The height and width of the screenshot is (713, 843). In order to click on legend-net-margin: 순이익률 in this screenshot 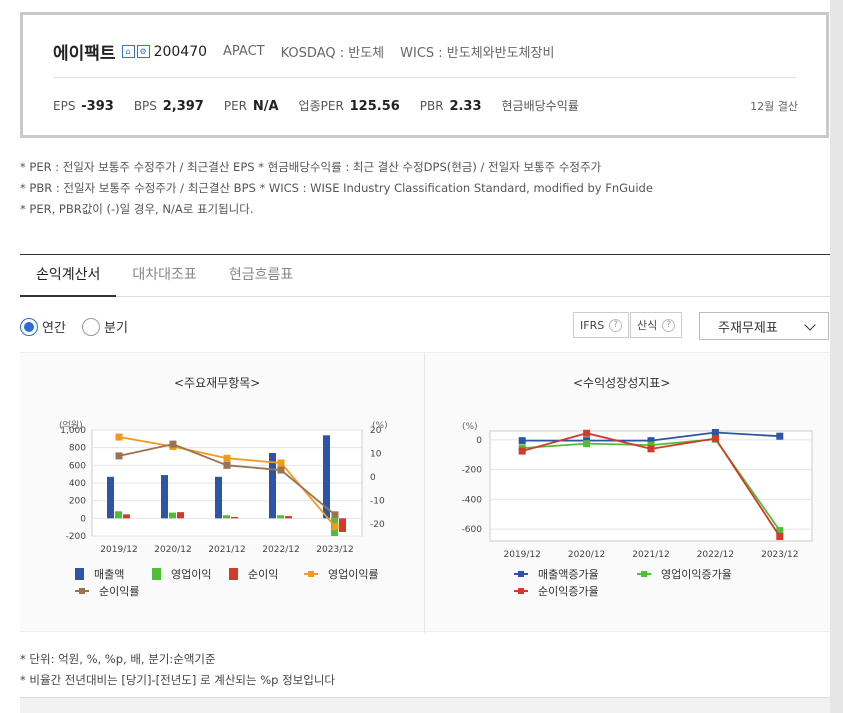, I will do `click(107, 591)`.